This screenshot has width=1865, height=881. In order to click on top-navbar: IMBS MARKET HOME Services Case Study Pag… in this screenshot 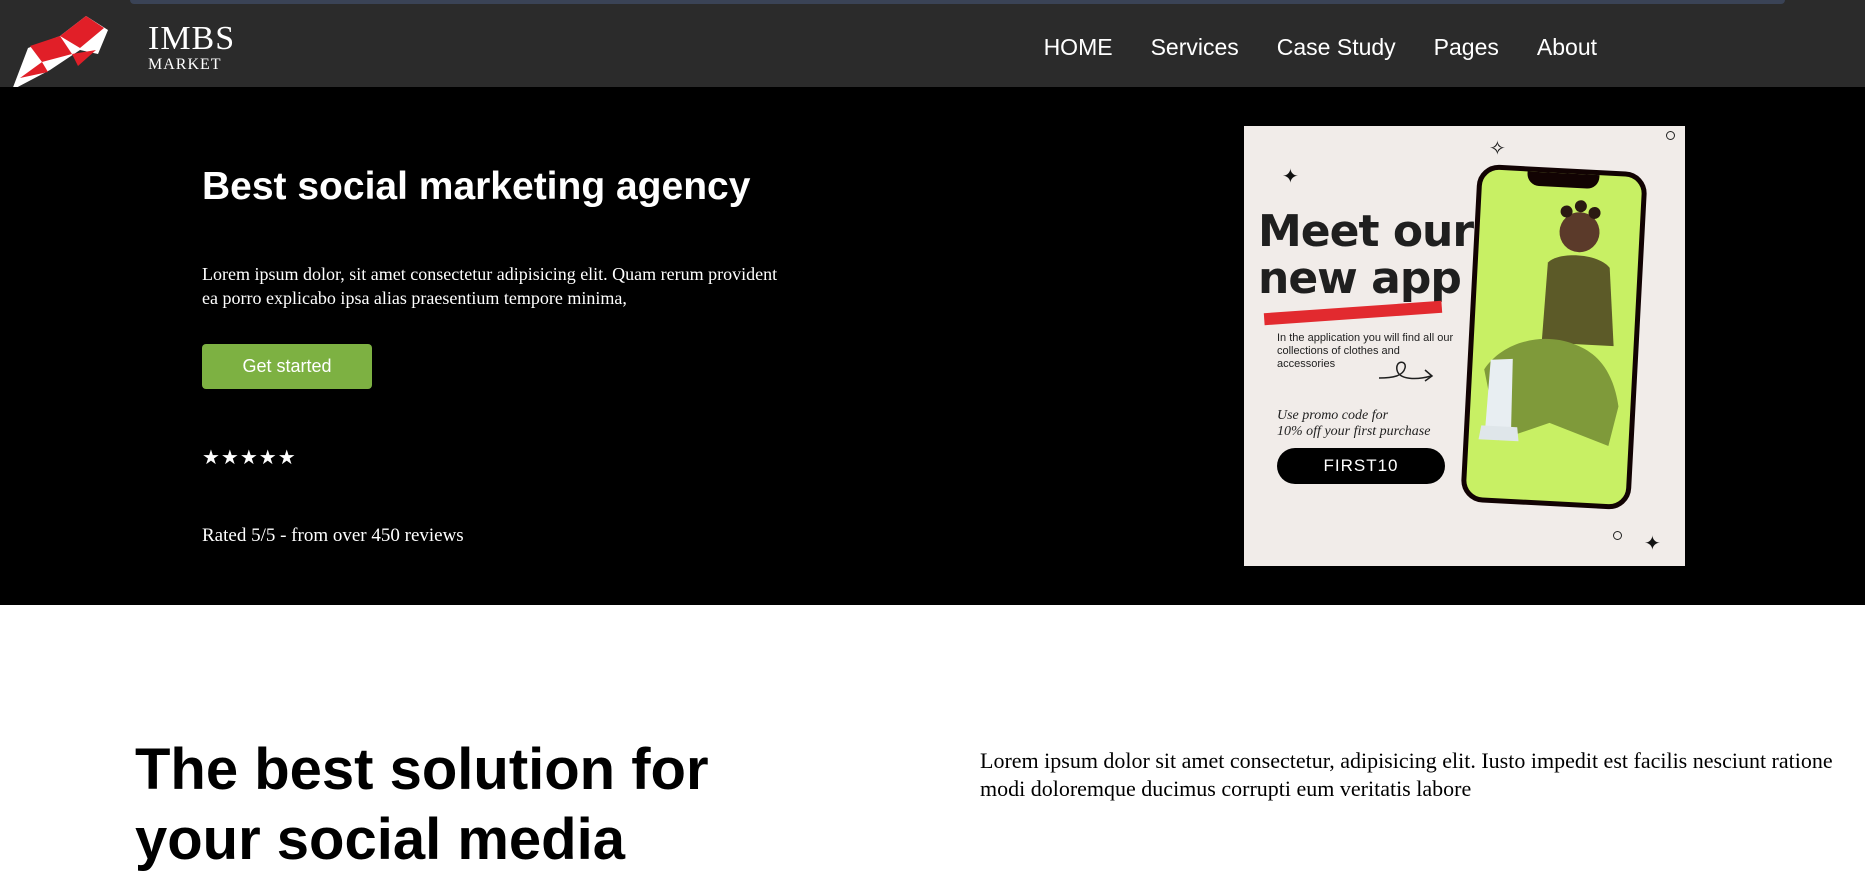, I will do `click(932, 51)`.